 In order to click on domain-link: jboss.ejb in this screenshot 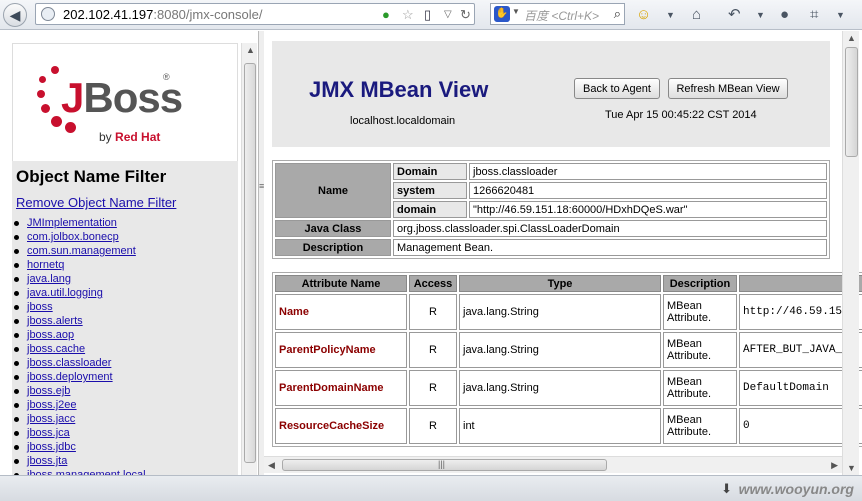, I will do `click(48, 391)`.